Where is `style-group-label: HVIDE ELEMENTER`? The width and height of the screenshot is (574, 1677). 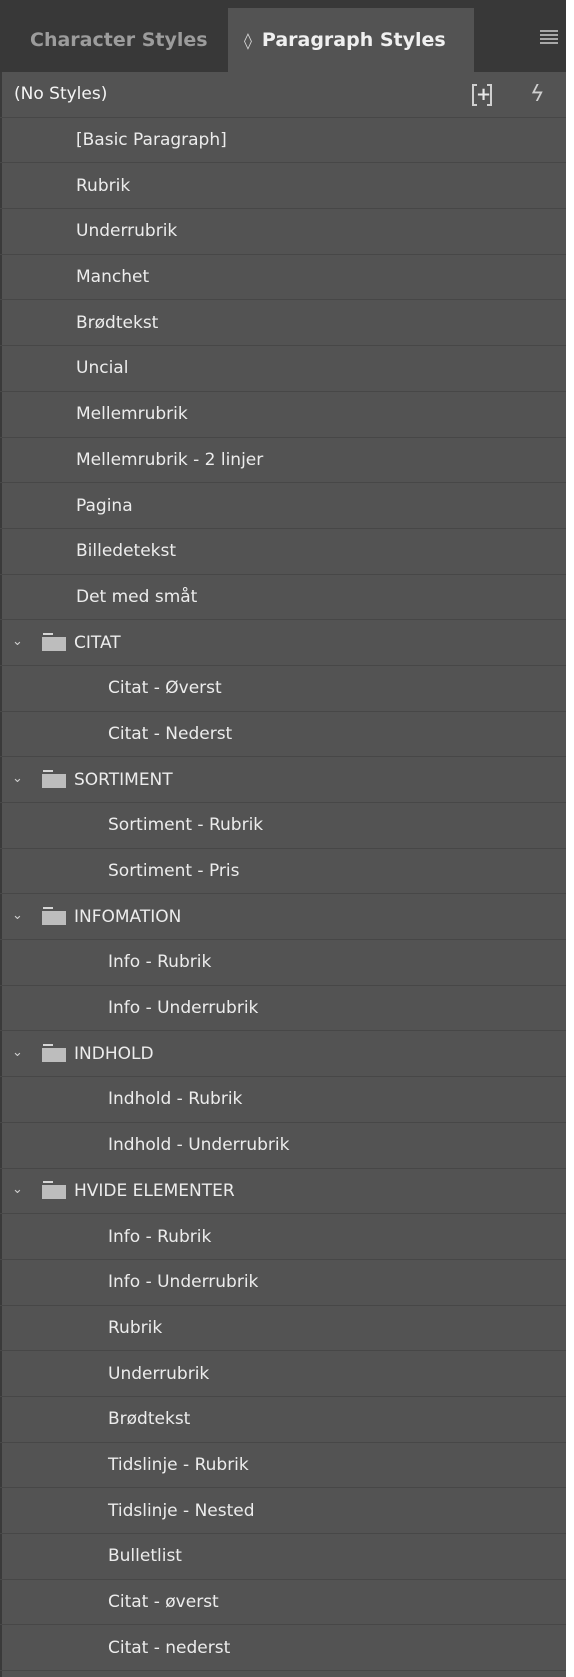
style-group-label: HVIDE ELEMENTER is located at coordinates (154, 1190).